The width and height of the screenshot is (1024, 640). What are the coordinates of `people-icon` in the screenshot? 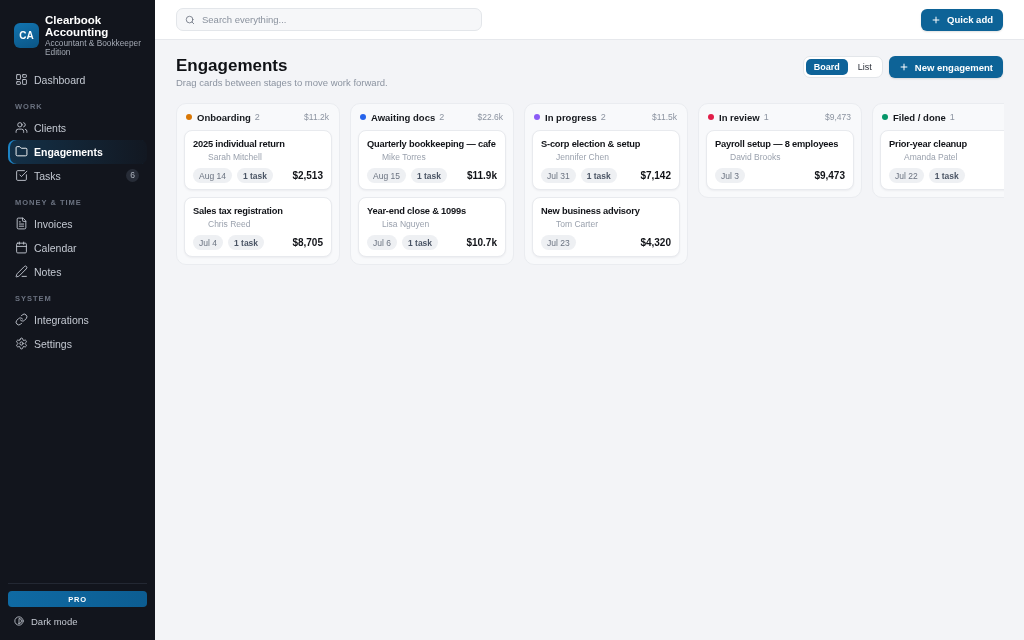 It's located at (21, 127).